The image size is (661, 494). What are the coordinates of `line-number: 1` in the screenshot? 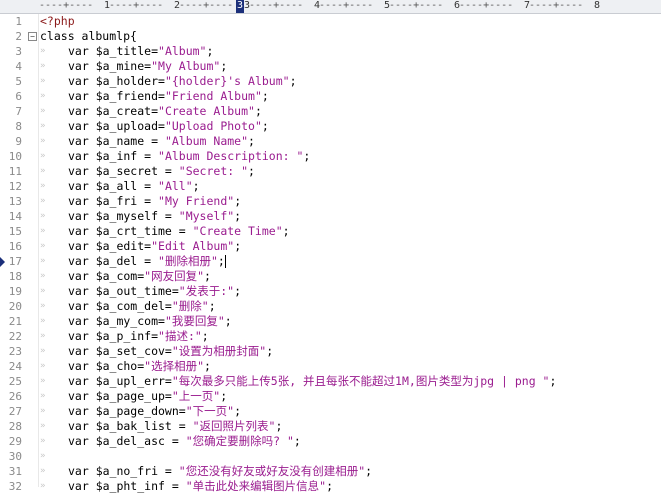 It's located at (18, 21).